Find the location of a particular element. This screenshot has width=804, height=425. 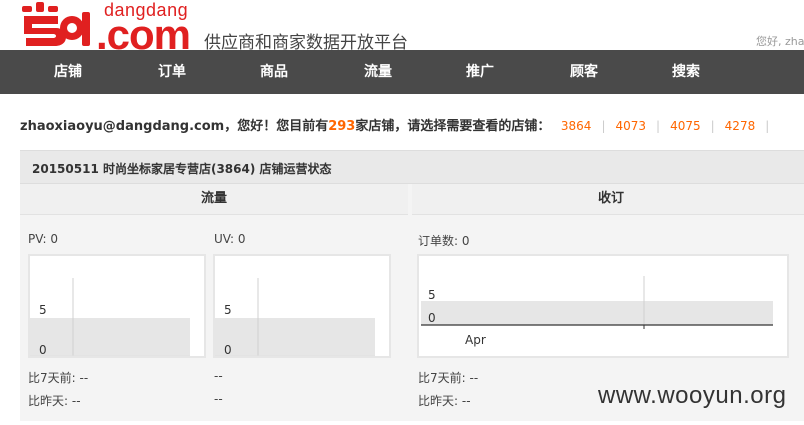

orders-week-compare: 比7天前: -- is located at coordinates (448, 378).